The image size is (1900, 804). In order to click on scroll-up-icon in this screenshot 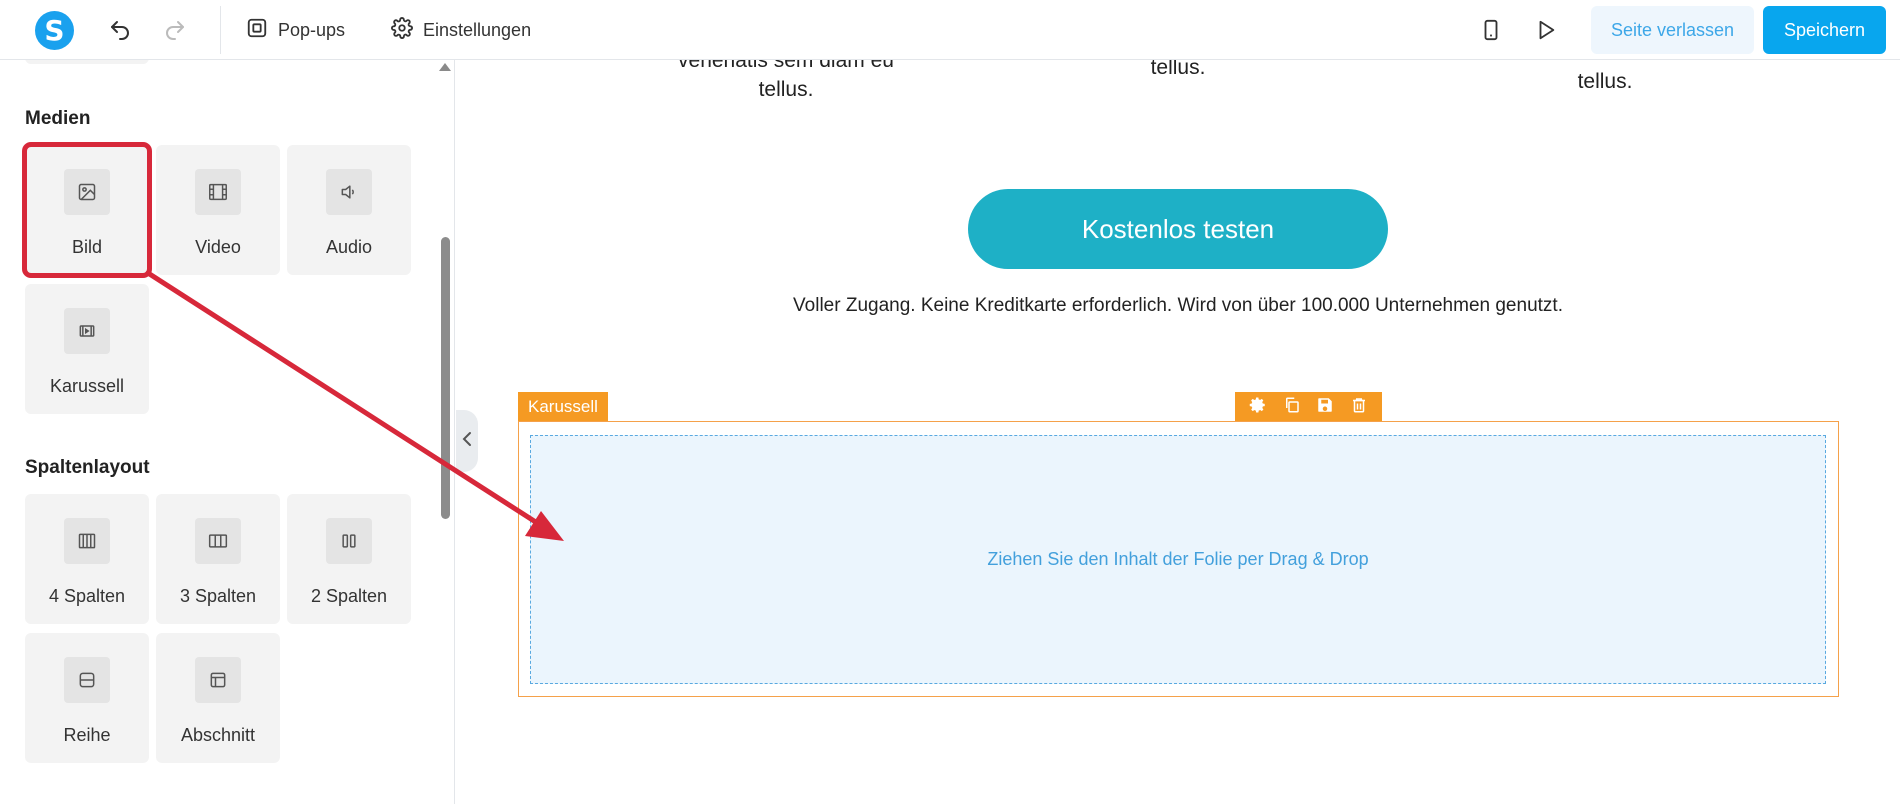, I will do `click(445, 67)`.